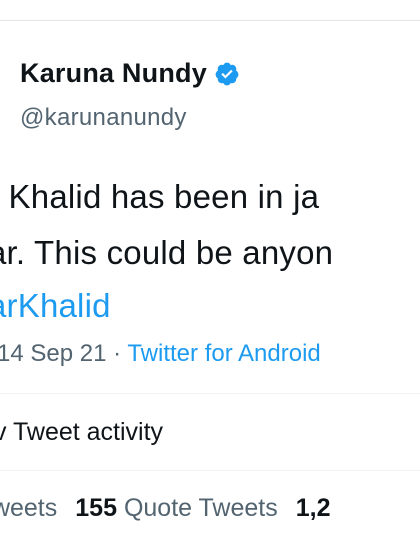  What do you see at coordinates (160, 196) in the screenshot?
I see `tweet-text-line: r Khalid has been in ja` at bounding box center [160, 196].